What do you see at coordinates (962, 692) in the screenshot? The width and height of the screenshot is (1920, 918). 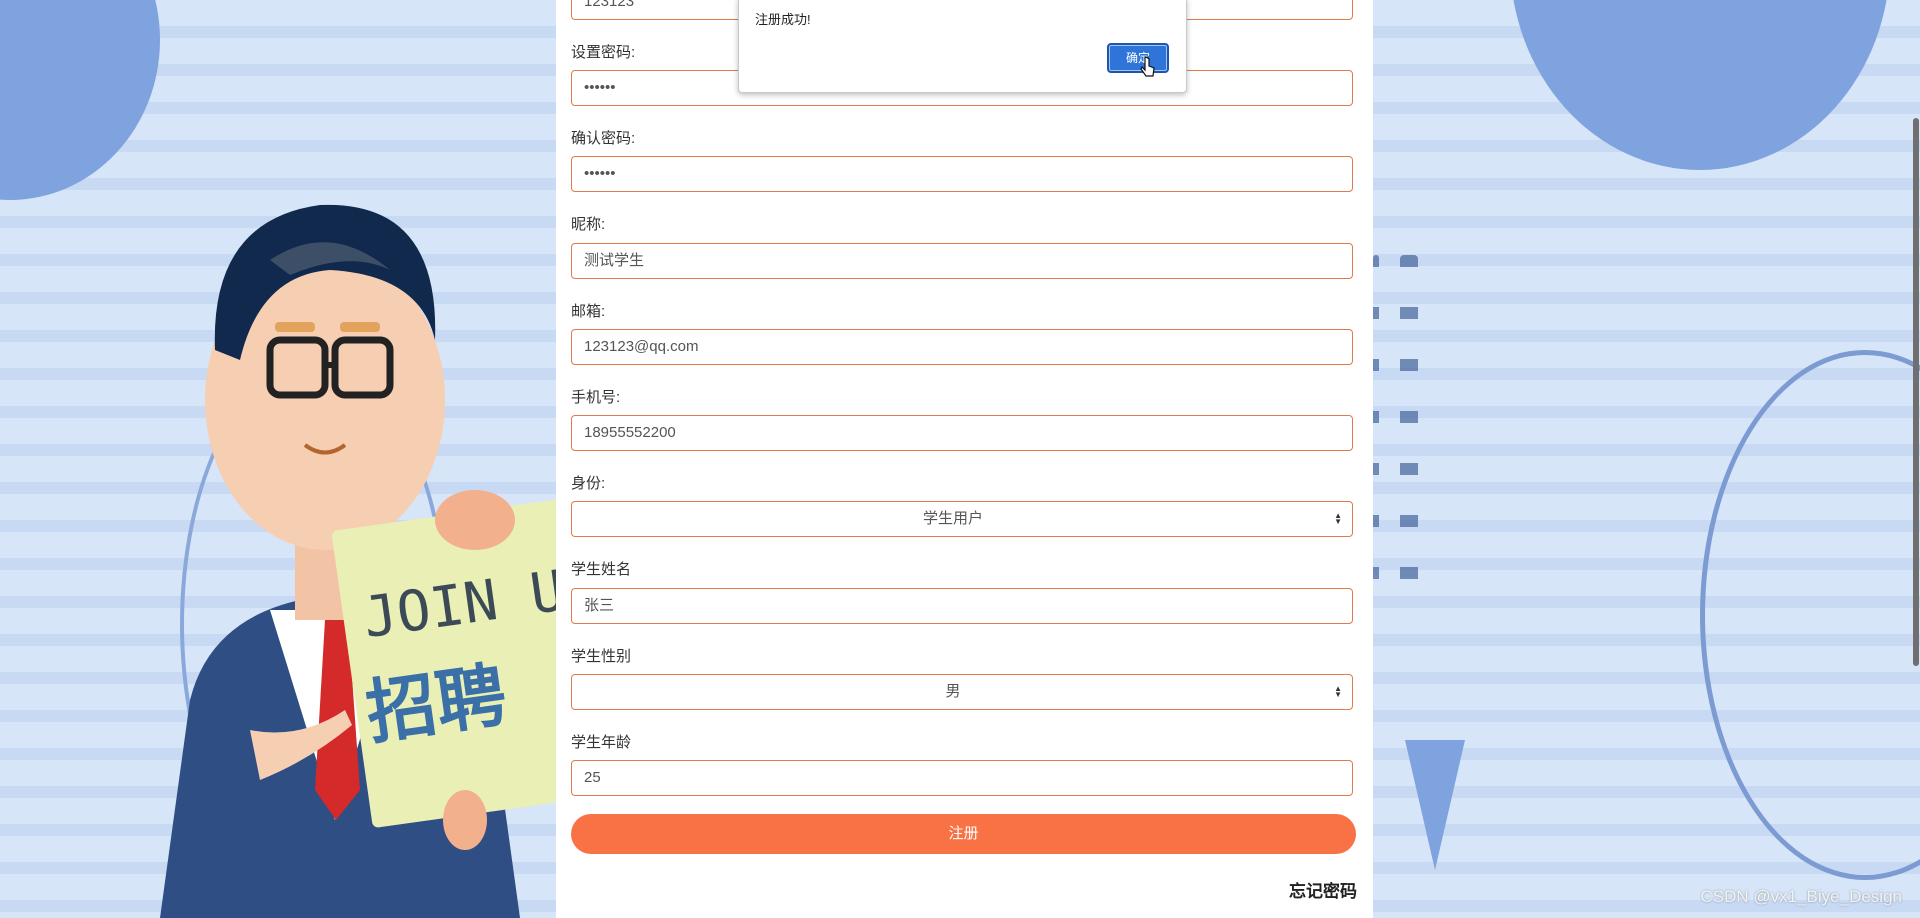 I see `gender-select: 男 ▲ ▼` at bounding box center [962, 692].